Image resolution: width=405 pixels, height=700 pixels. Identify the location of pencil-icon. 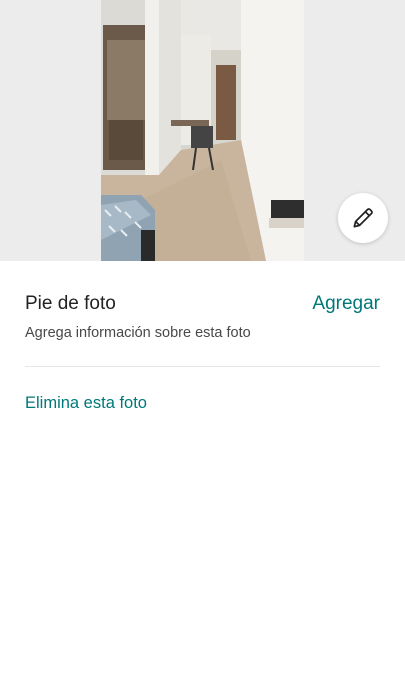
(363, 218).